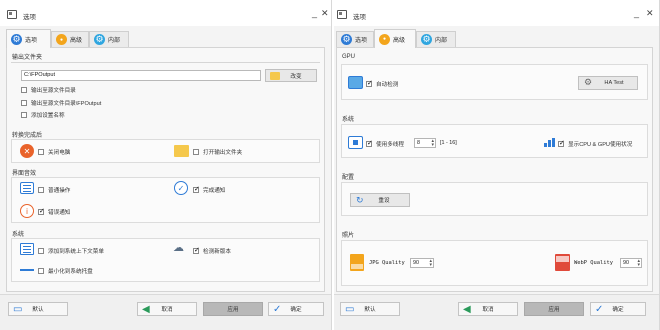  Describe the element at coordinates (212, 250) in the screenshot. I see `check-update-checkbox: 检测新版本` at that location.